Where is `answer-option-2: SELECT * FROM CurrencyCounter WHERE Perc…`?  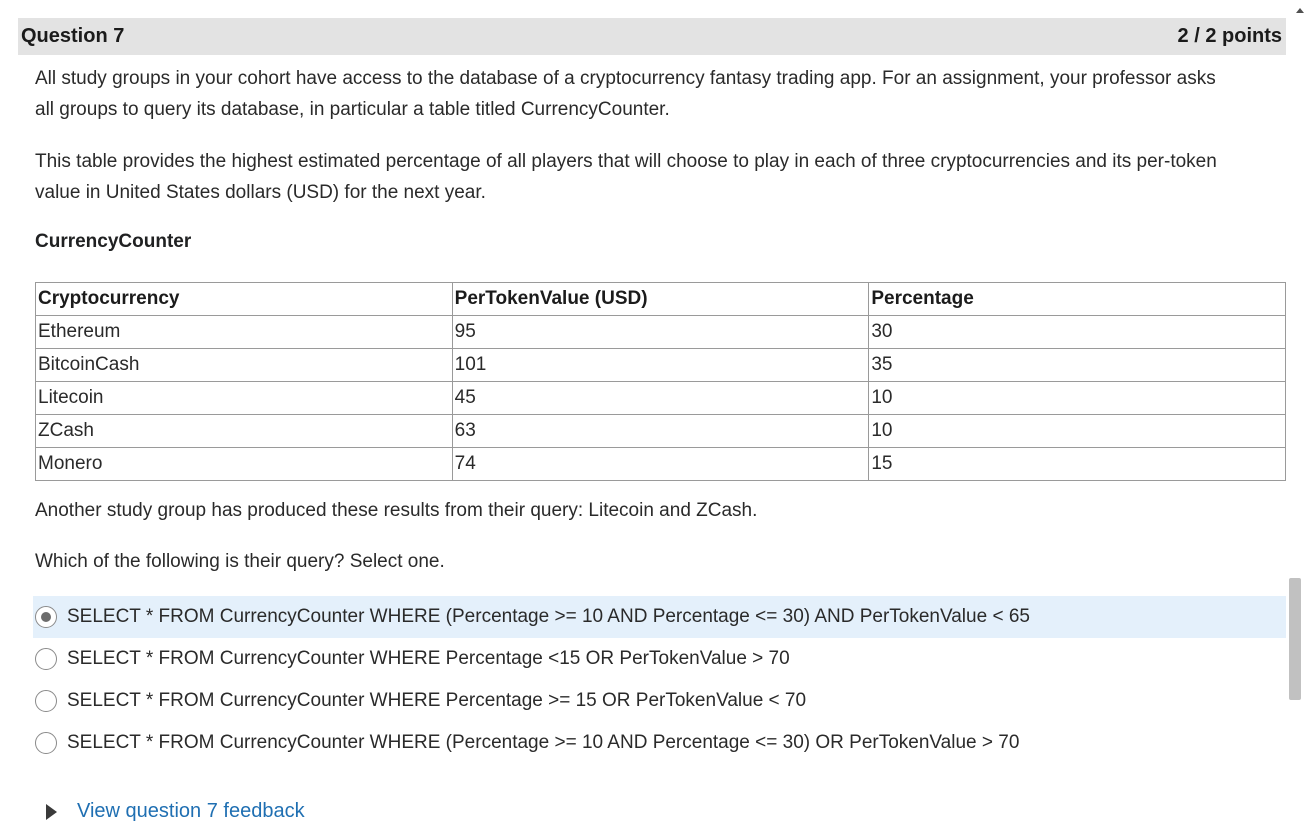 answer-option-2: SELECT * FROM CurrencyCounter WHERE Perc… is located at coordinates (660, 659).